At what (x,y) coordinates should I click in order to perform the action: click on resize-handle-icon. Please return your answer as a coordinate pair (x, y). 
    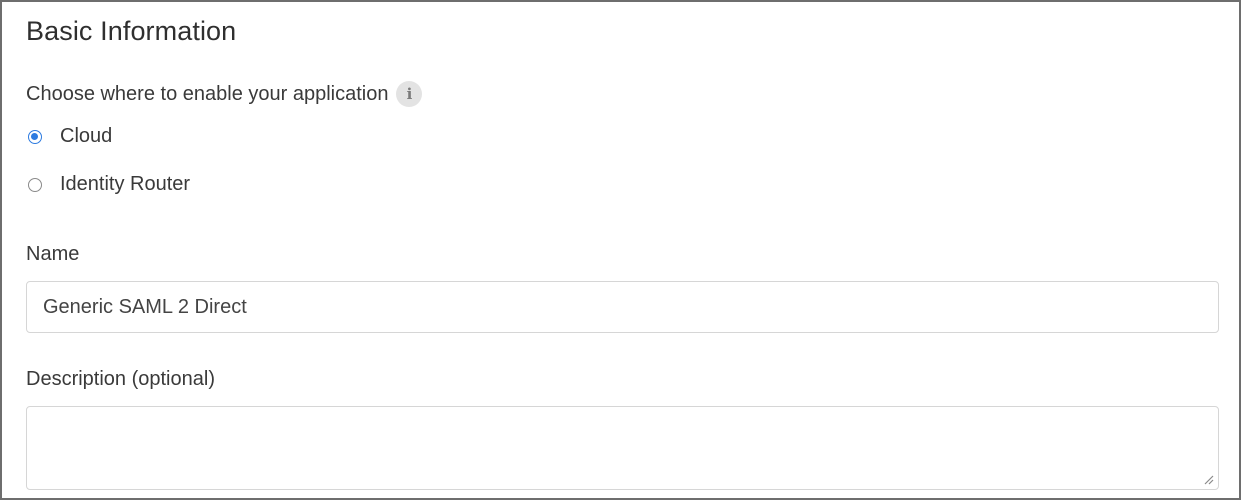
    Looking at the image, I should click on (1208, 479).